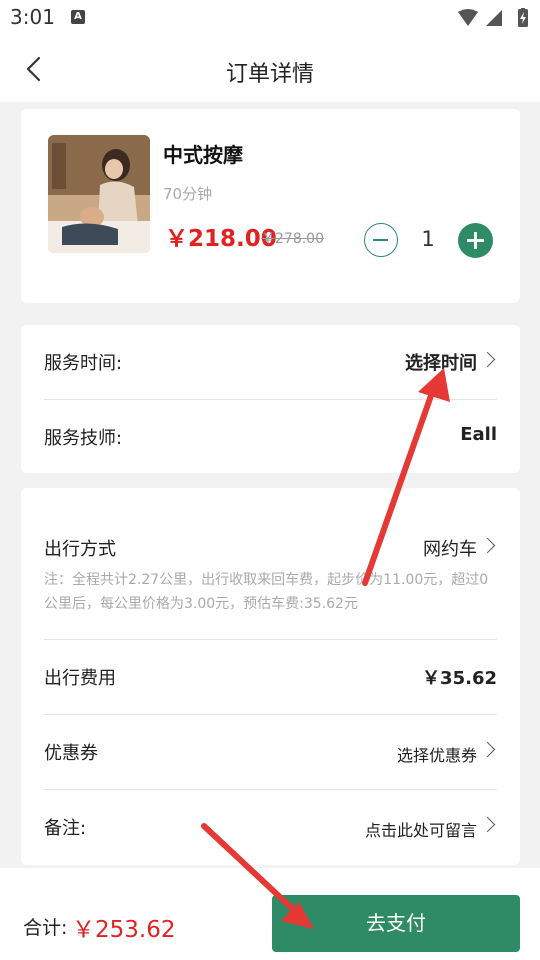 This screenshot has width=540, height=960. What do you see at coordinates (436, 755) in the screenshot?
I see `coupon-value: 选择优惠券` at bounding box center [436, 755].